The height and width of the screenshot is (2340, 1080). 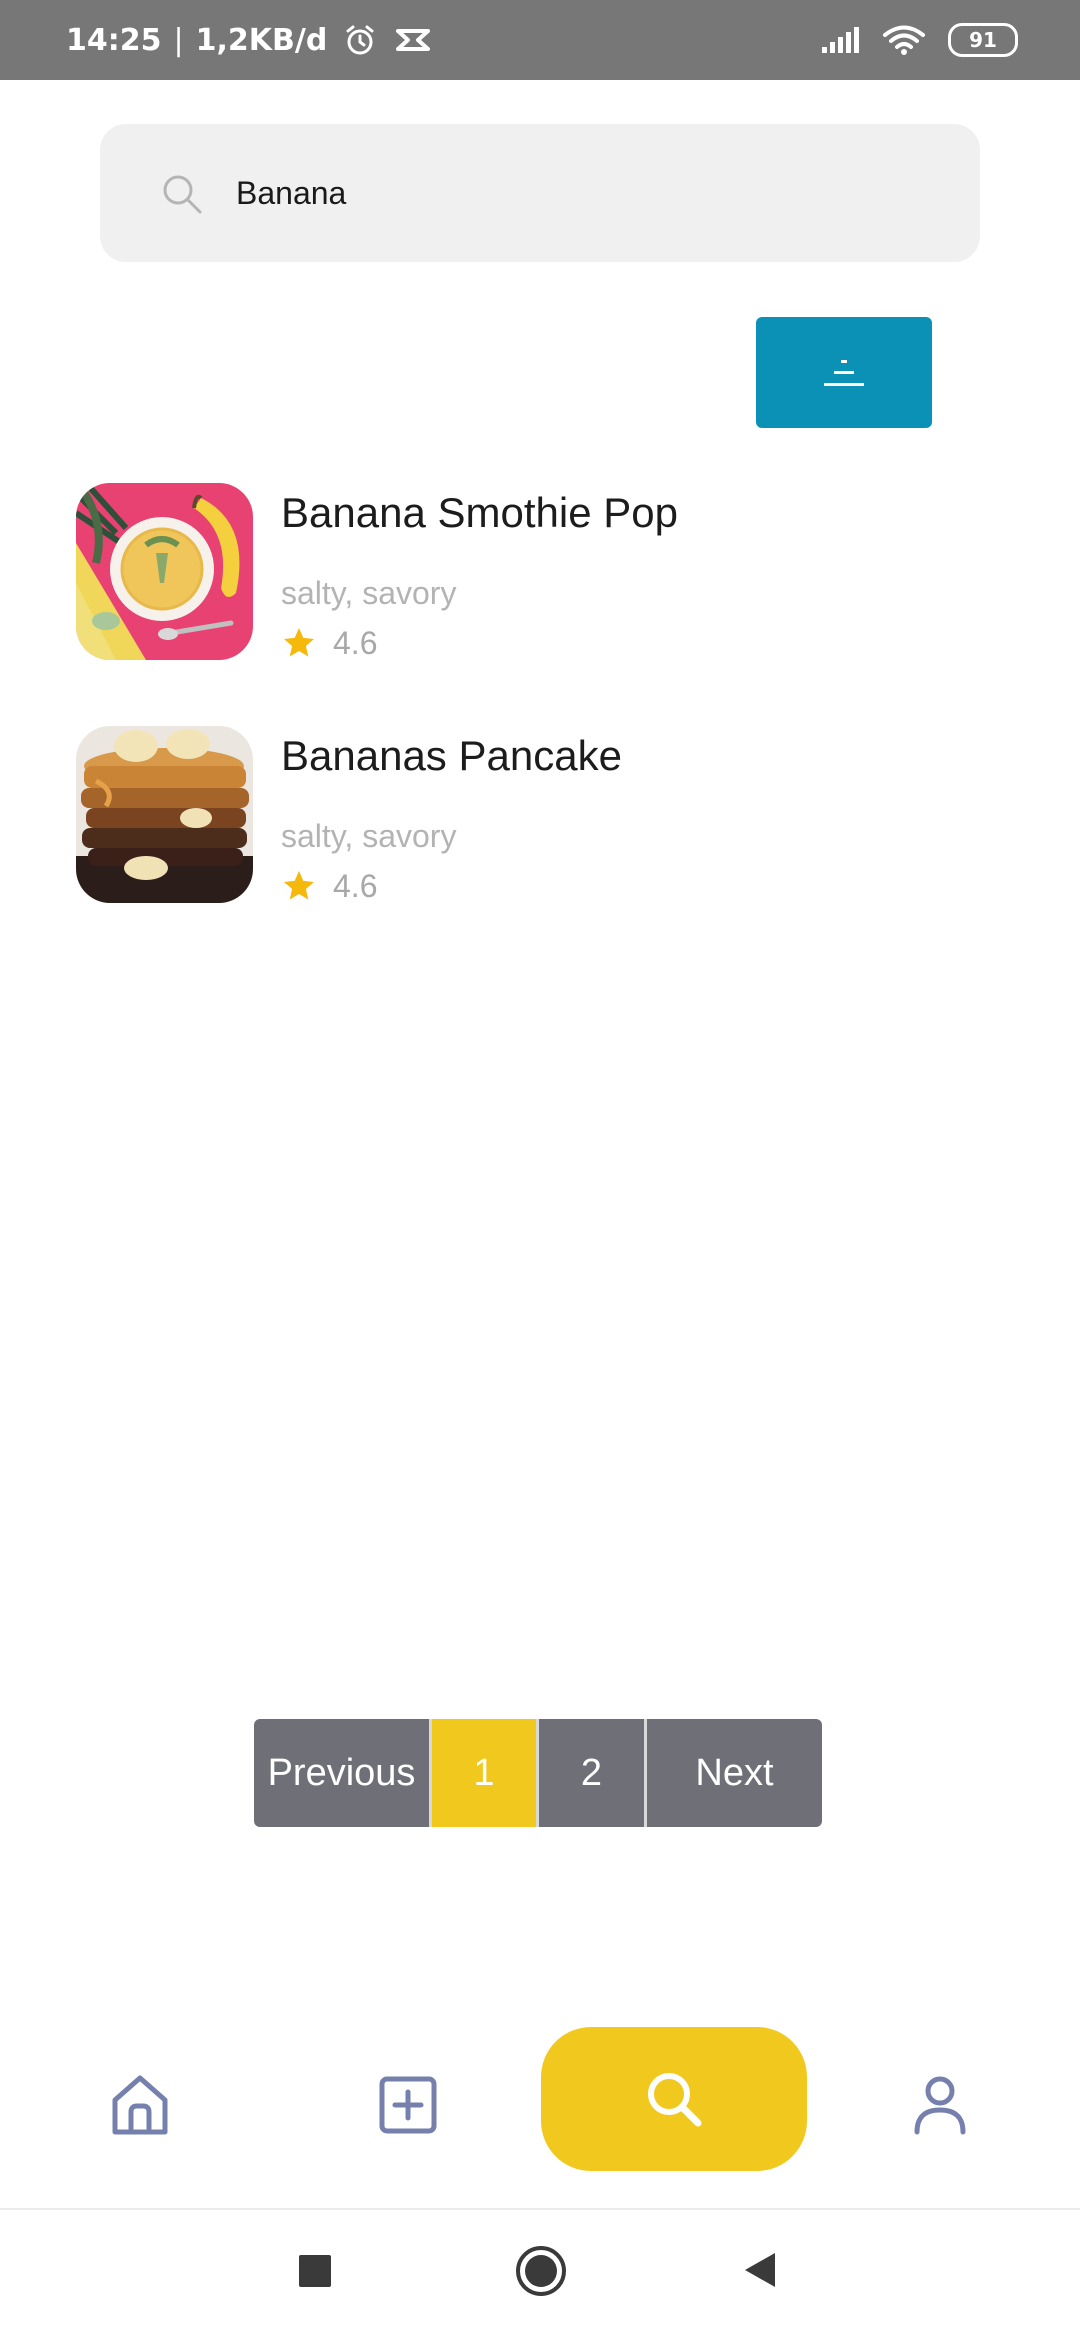 I want to click on page-button-1: 1, so click(x=484, y=1773).